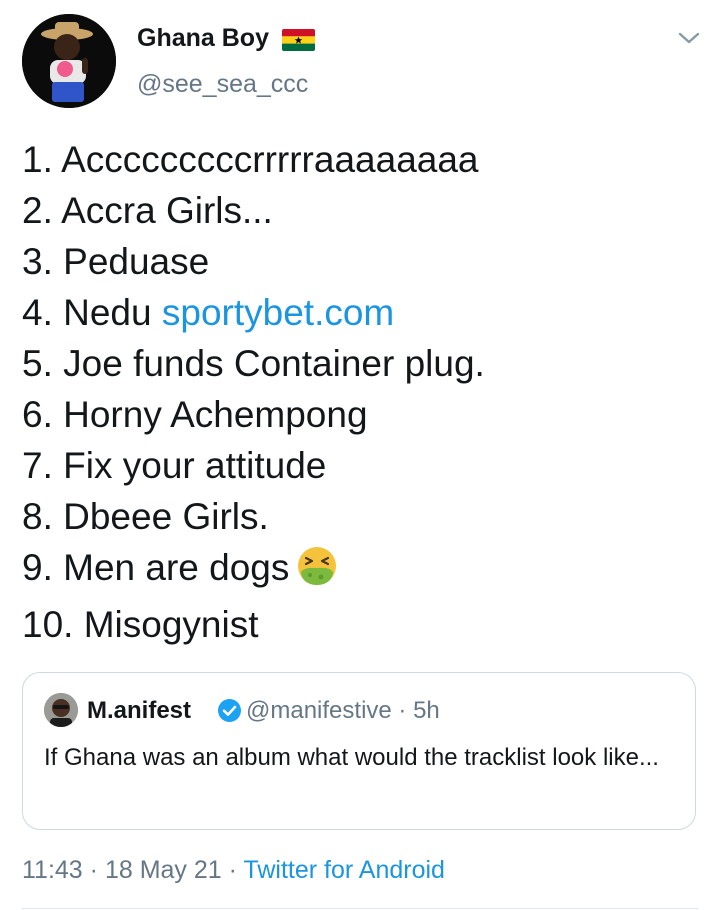 The image size is (720, 910). What do you see at coordinates (116, 261) in the screenshot?
I see `tweet-line: 3. Peduase` at bounding box center [116, 261].